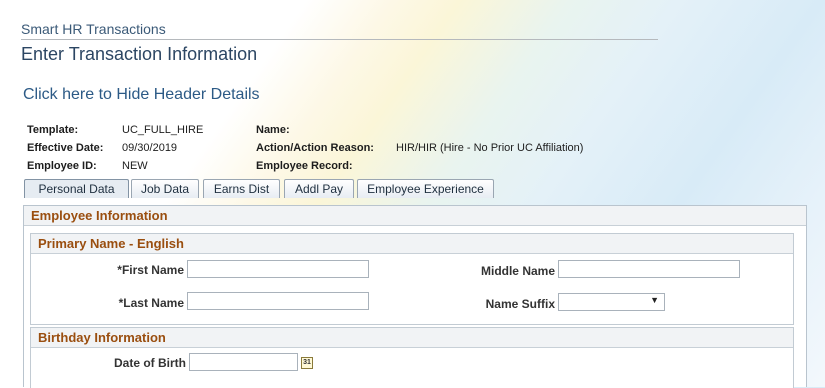 This screenshot has height=388, width=825. Describe the element at coordinates (319, 188) in the screenshot. I see `tab-addl-pay: Addl Pay` at that location.